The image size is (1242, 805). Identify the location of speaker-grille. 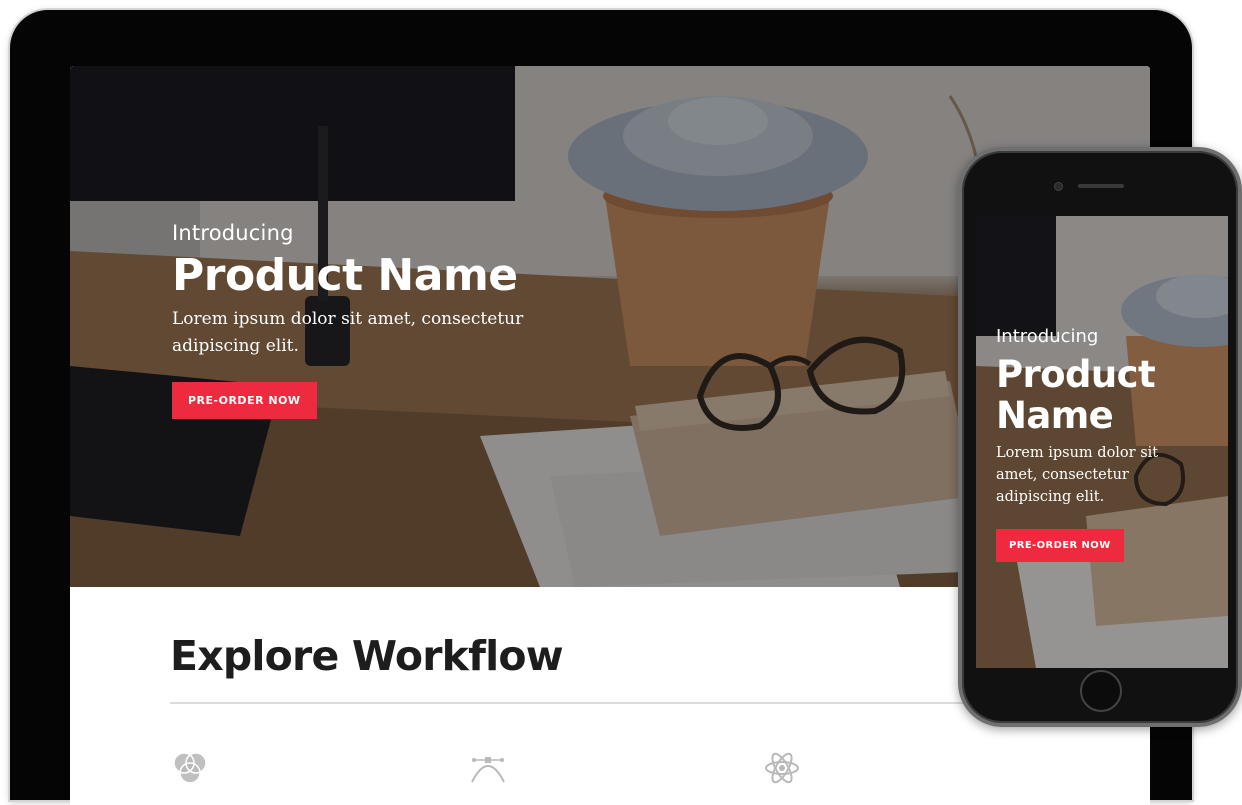
(1101, 186).